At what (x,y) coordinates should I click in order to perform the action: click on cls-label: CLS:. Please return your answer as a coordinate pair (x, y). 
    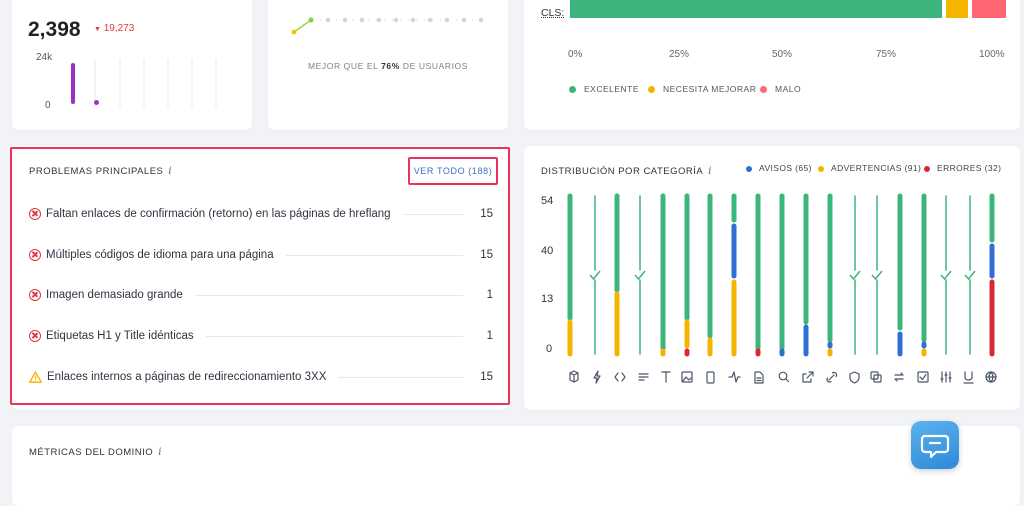
    Looking at the image, I should click on (552, 13).